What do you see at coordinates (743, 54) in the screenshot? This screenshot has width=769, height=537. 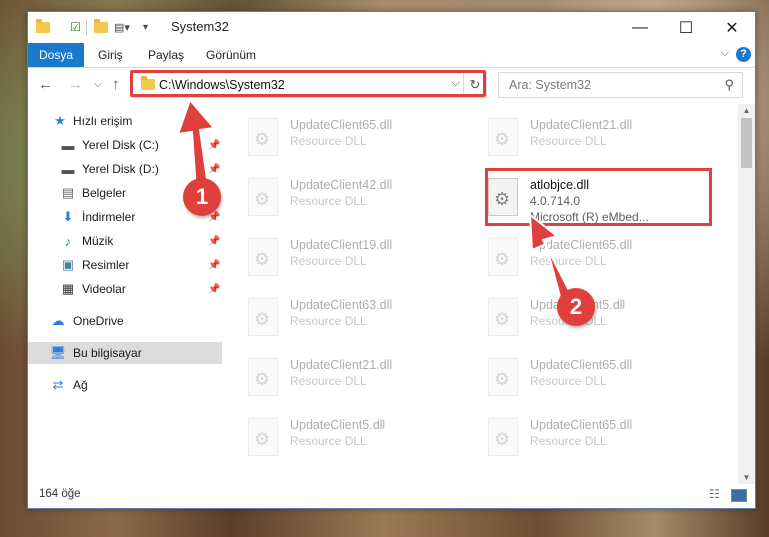 I see `help-icon: ?` at bounding box center [743, 54].